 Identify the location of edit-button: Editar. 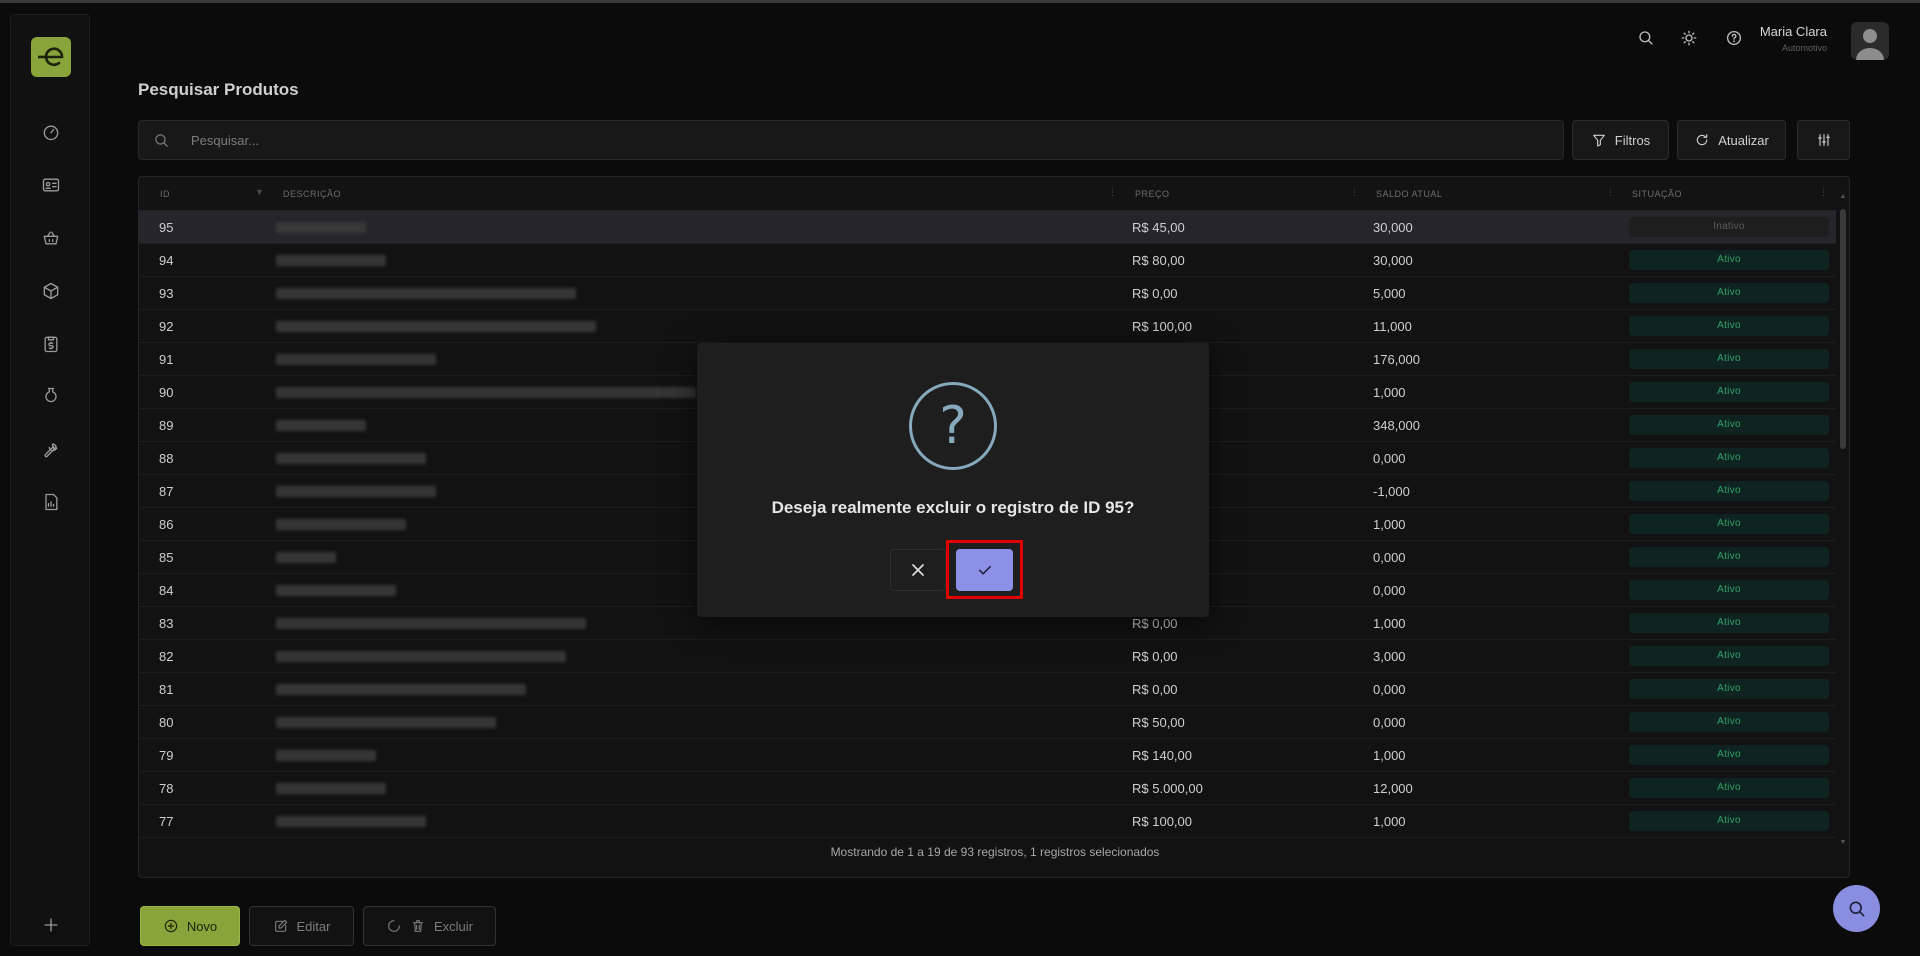
(301, 926).